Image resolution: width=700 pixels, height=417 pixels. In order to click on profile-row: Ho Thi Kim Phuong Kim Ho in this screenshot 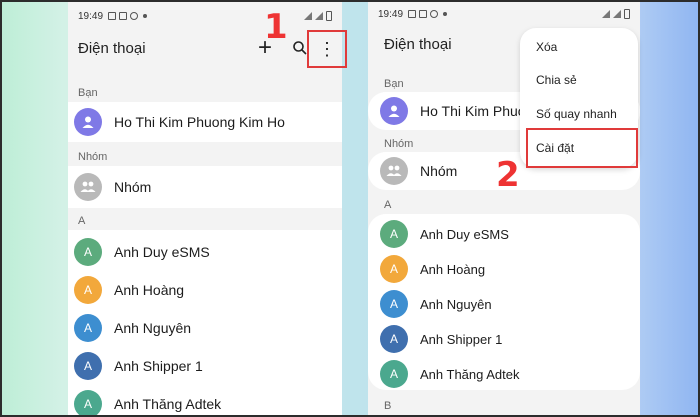, I will do `click(179, 122)`.